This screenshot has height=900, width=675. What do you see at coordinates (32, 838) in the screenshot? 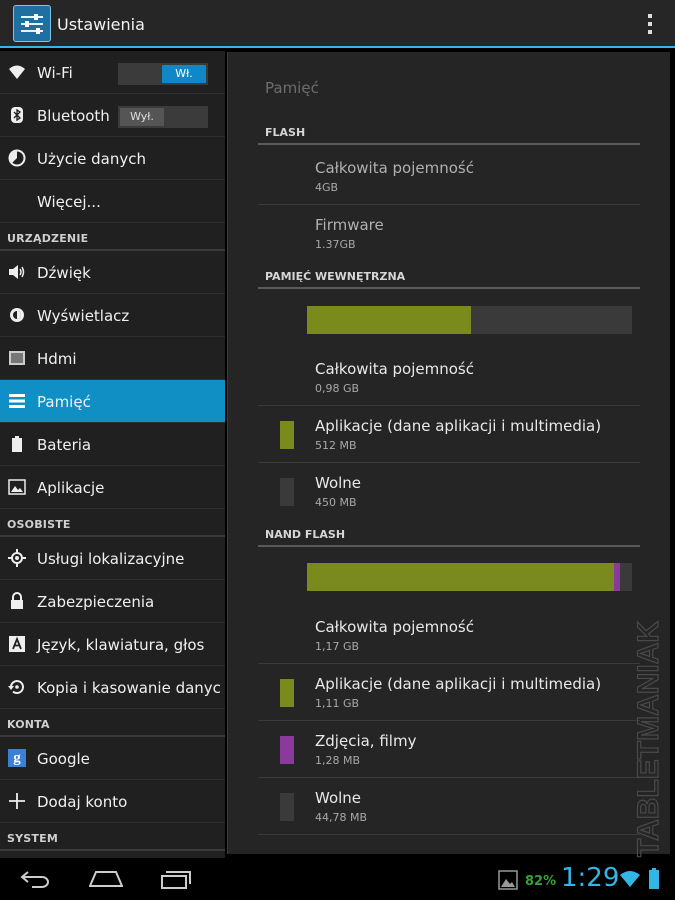
I see `section-label: SYSTEM` at bounding box center [32, 838].